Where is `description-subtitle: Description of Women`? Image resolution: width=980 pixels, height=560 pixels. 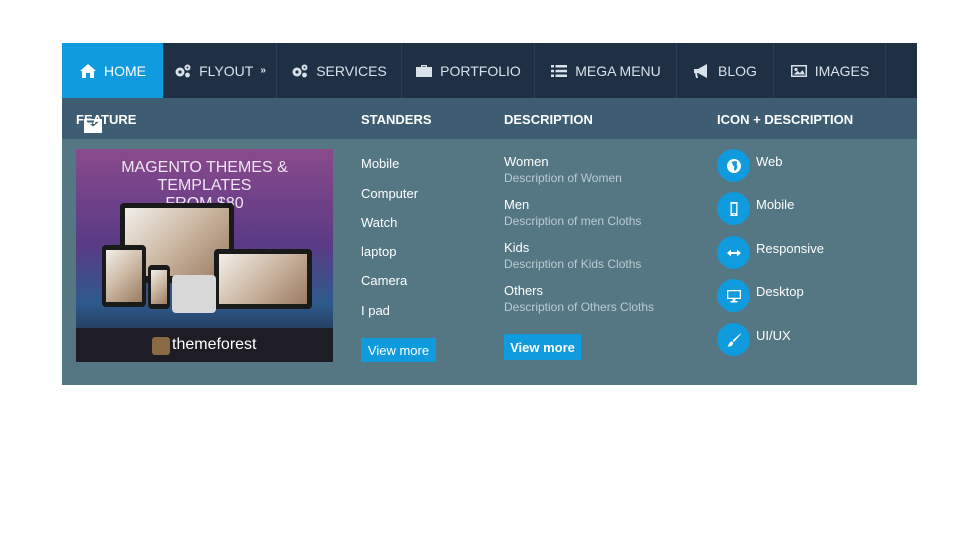 description-subtitle: Description of Women is located at coordinates (563, 178).